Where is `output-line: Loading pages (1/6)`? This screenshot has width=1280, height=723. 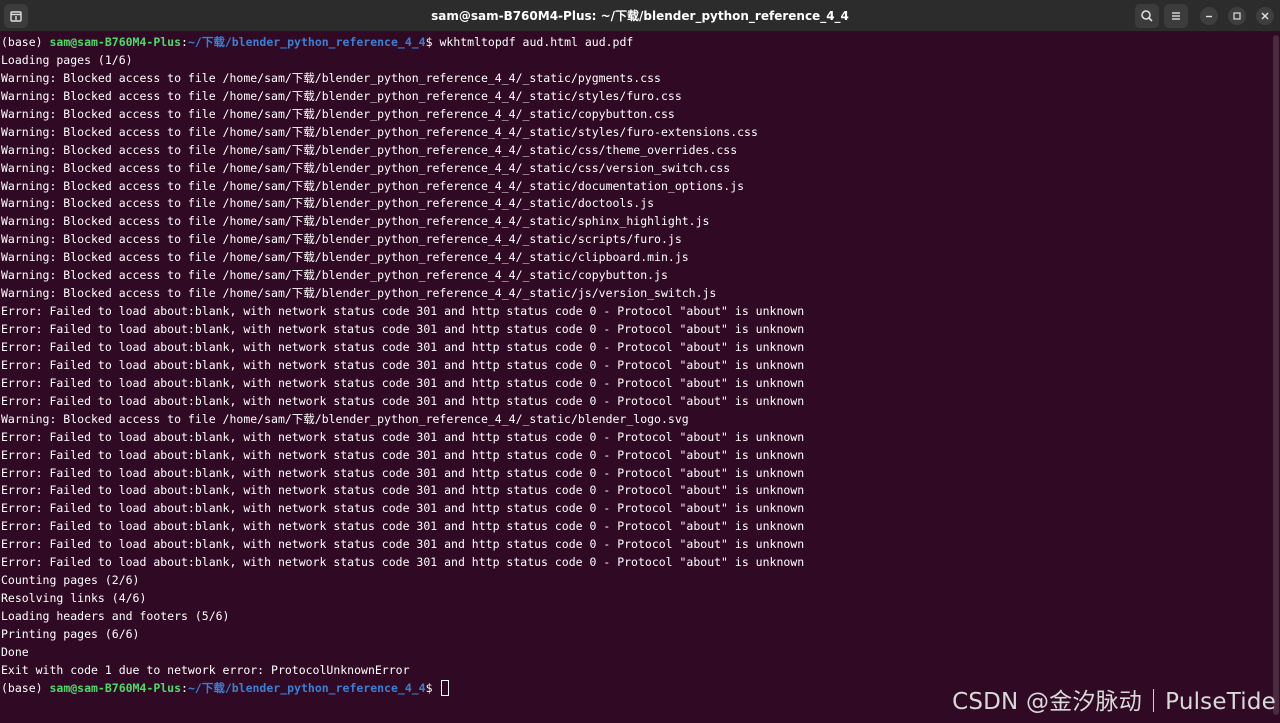
output-line: Loading pages (1/6) is located at coordinates (67, 59).